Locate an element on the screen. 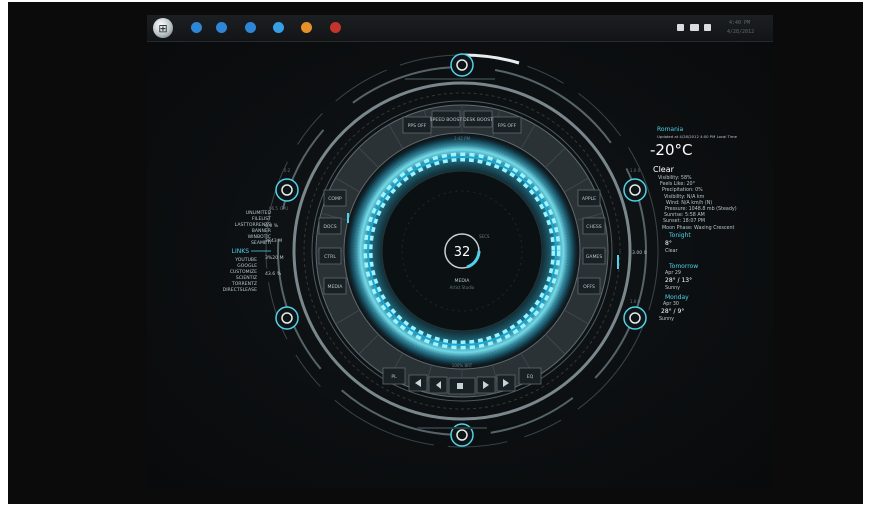  tonight-condition: Clear is located at coordinates (671, 251).